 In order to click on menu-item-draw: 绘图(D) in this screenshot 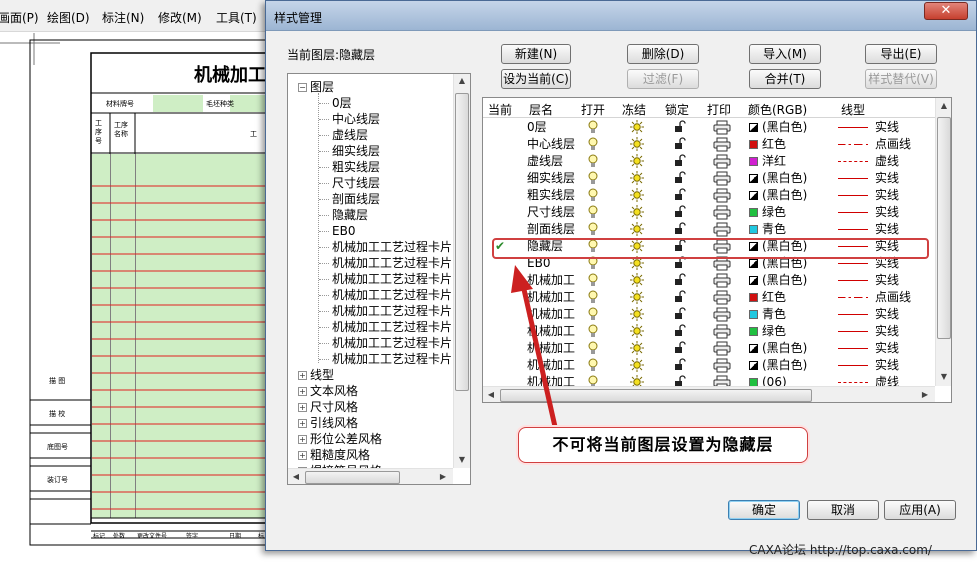, I will do `click(68, 17)`.